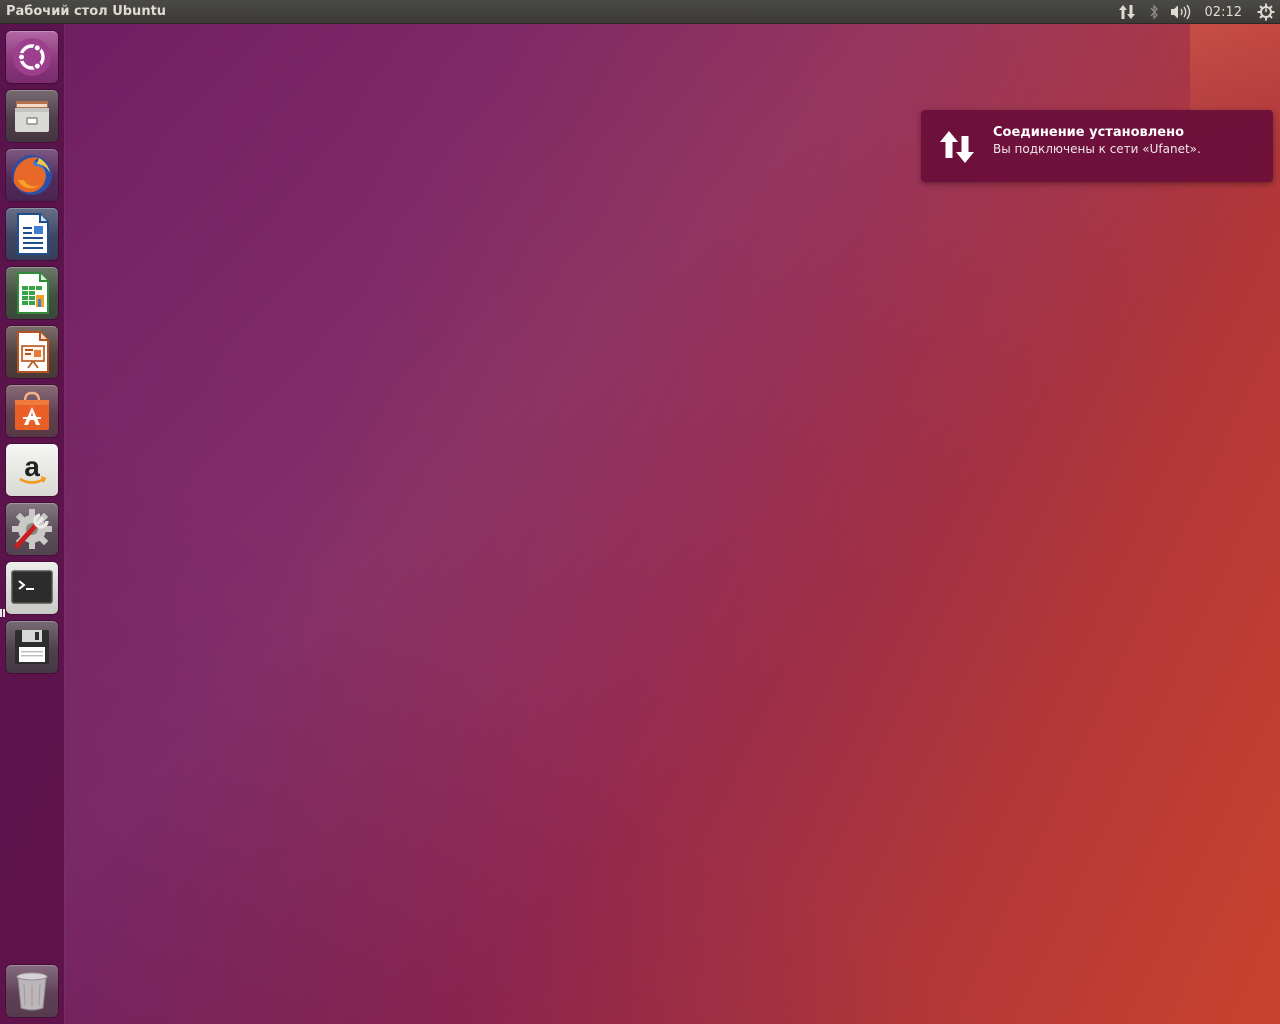  What do you see at coordinates (2, 613) in the screenshot?
I see `running-indicator` at bounding box center [2, 613].